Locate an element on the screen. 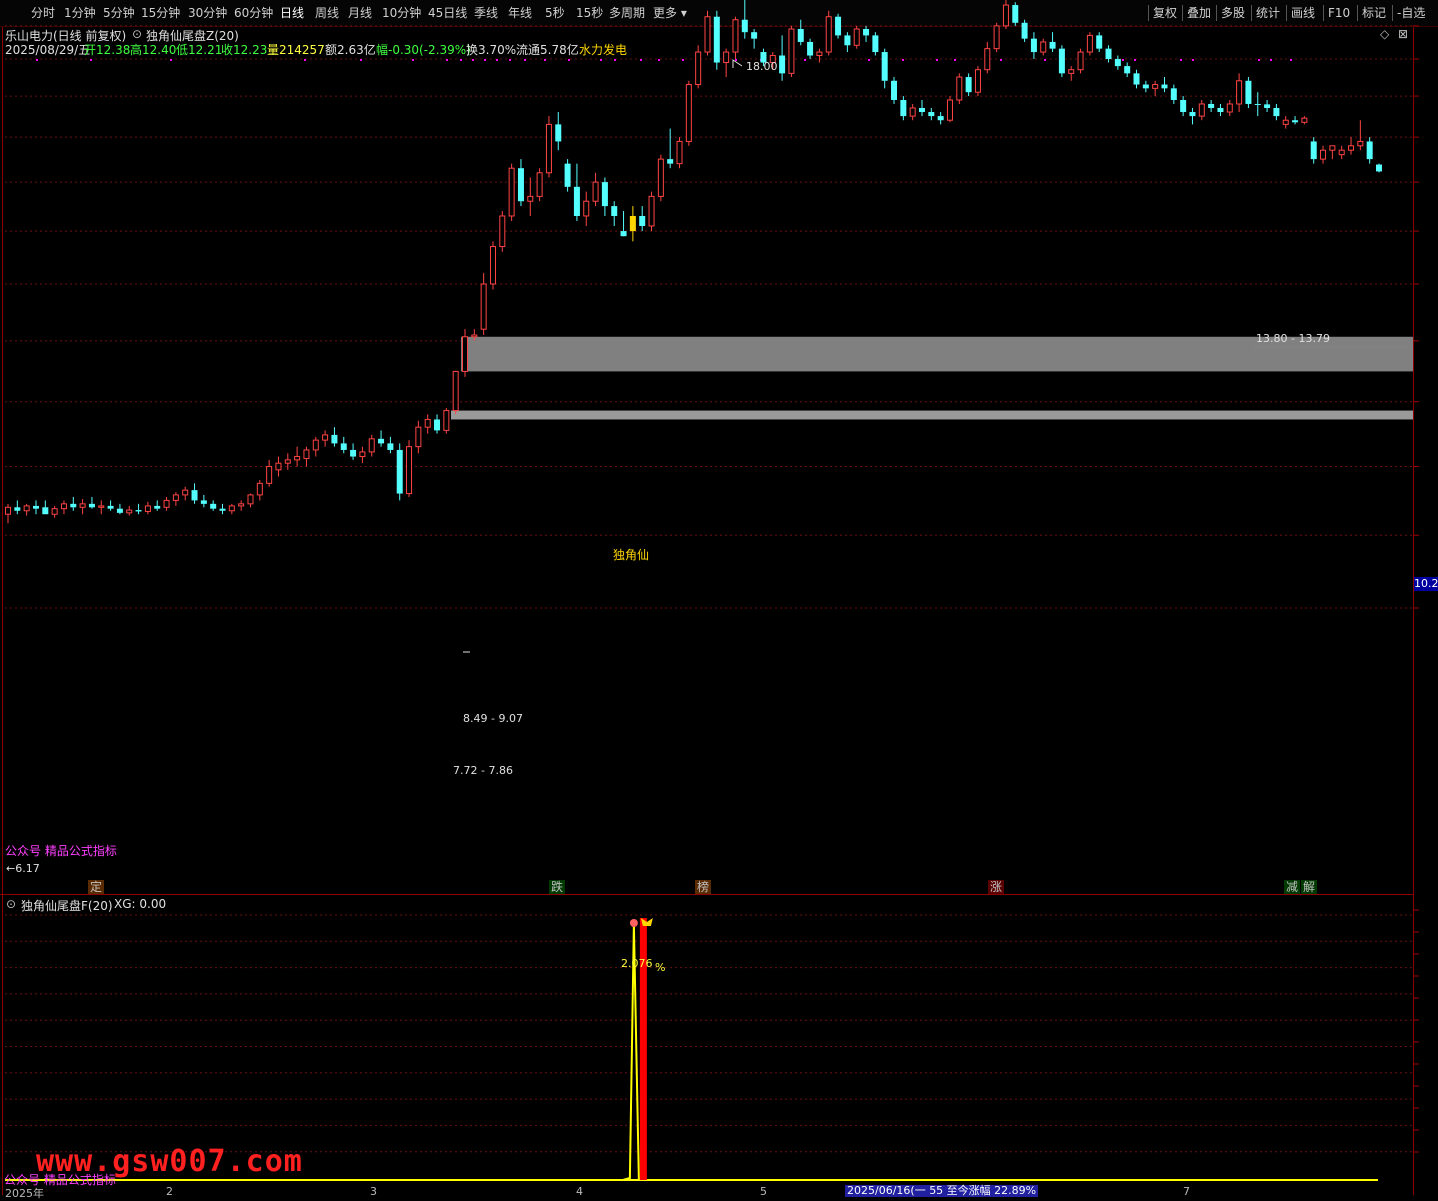 The image size is (1438, 1201). event-tag-ding: 定 is located at coordinates (96, 887).